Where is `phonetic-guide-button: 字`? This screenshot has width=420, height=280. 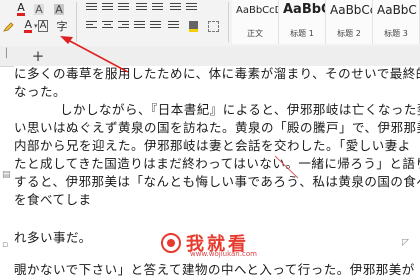
phonetic-guide-button: 字 is located at coordinates (62, 26).